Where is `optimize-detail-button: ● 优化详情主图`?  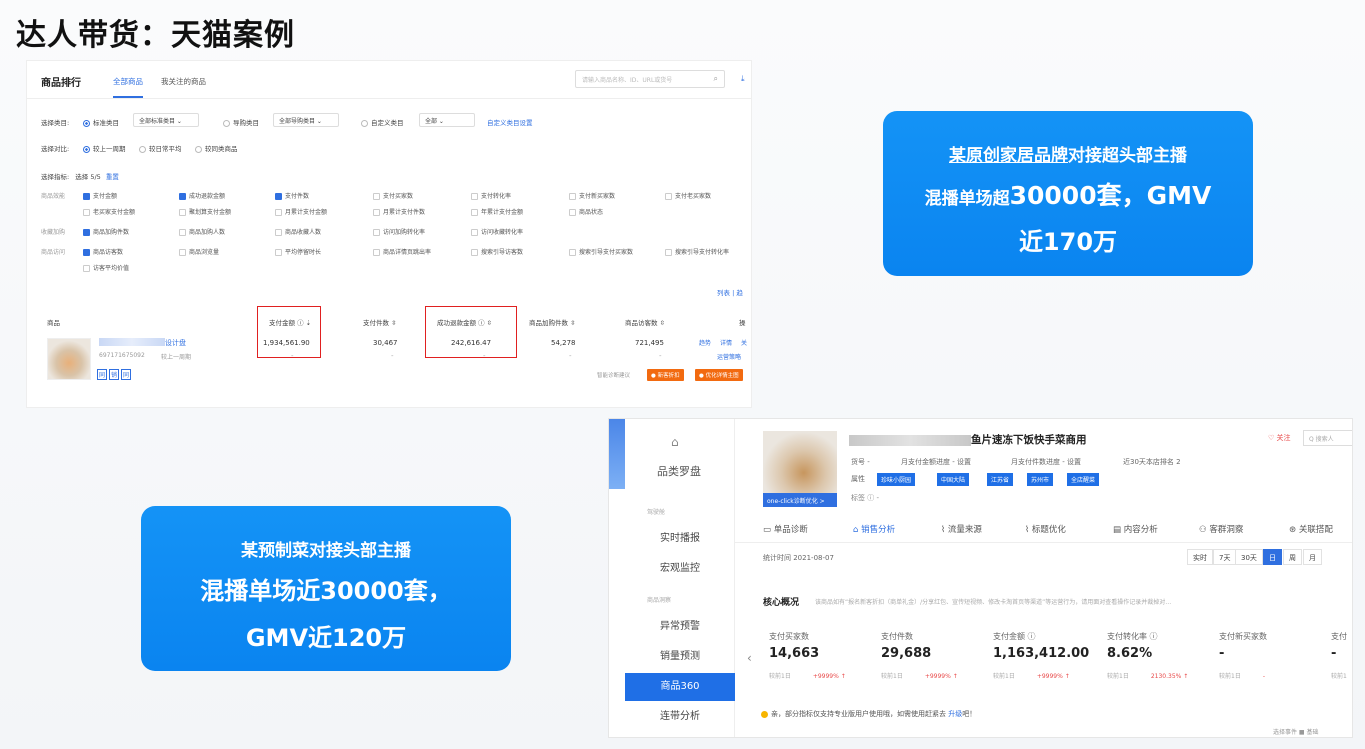
optimize-detail-button: ● 优化详情主图 is located at coordinates (719, 375).